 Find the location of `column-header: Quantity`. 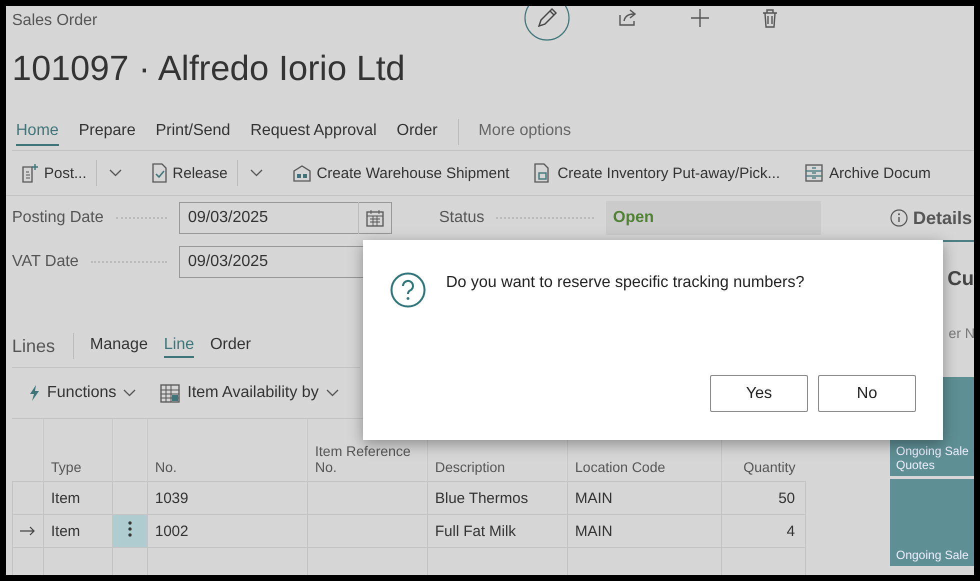

column-header: Quantity is located at coordinates (769, 467).